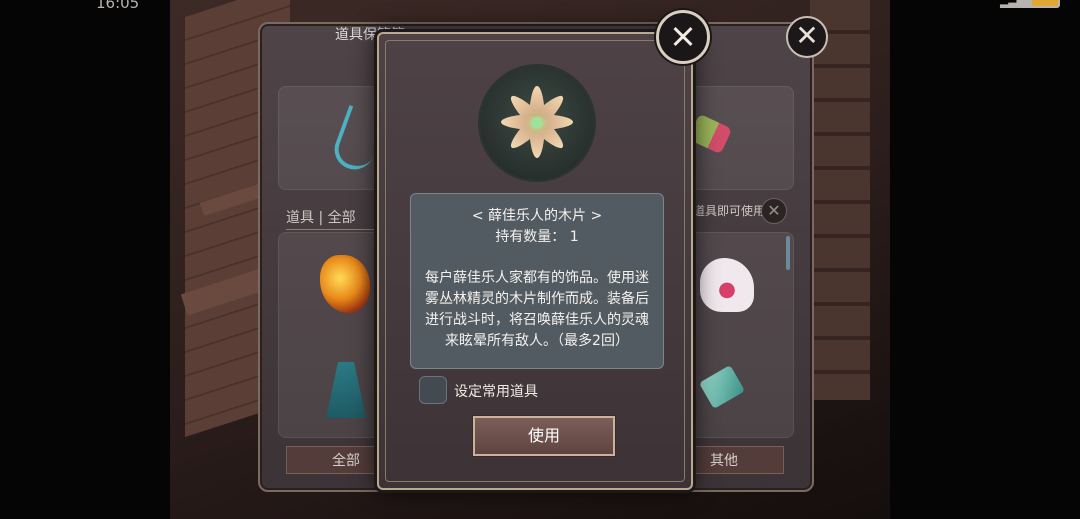 The image size is (1080, 519). I want to click on item-name: < 薛佳乐人的木片 >, so click(537, 216).